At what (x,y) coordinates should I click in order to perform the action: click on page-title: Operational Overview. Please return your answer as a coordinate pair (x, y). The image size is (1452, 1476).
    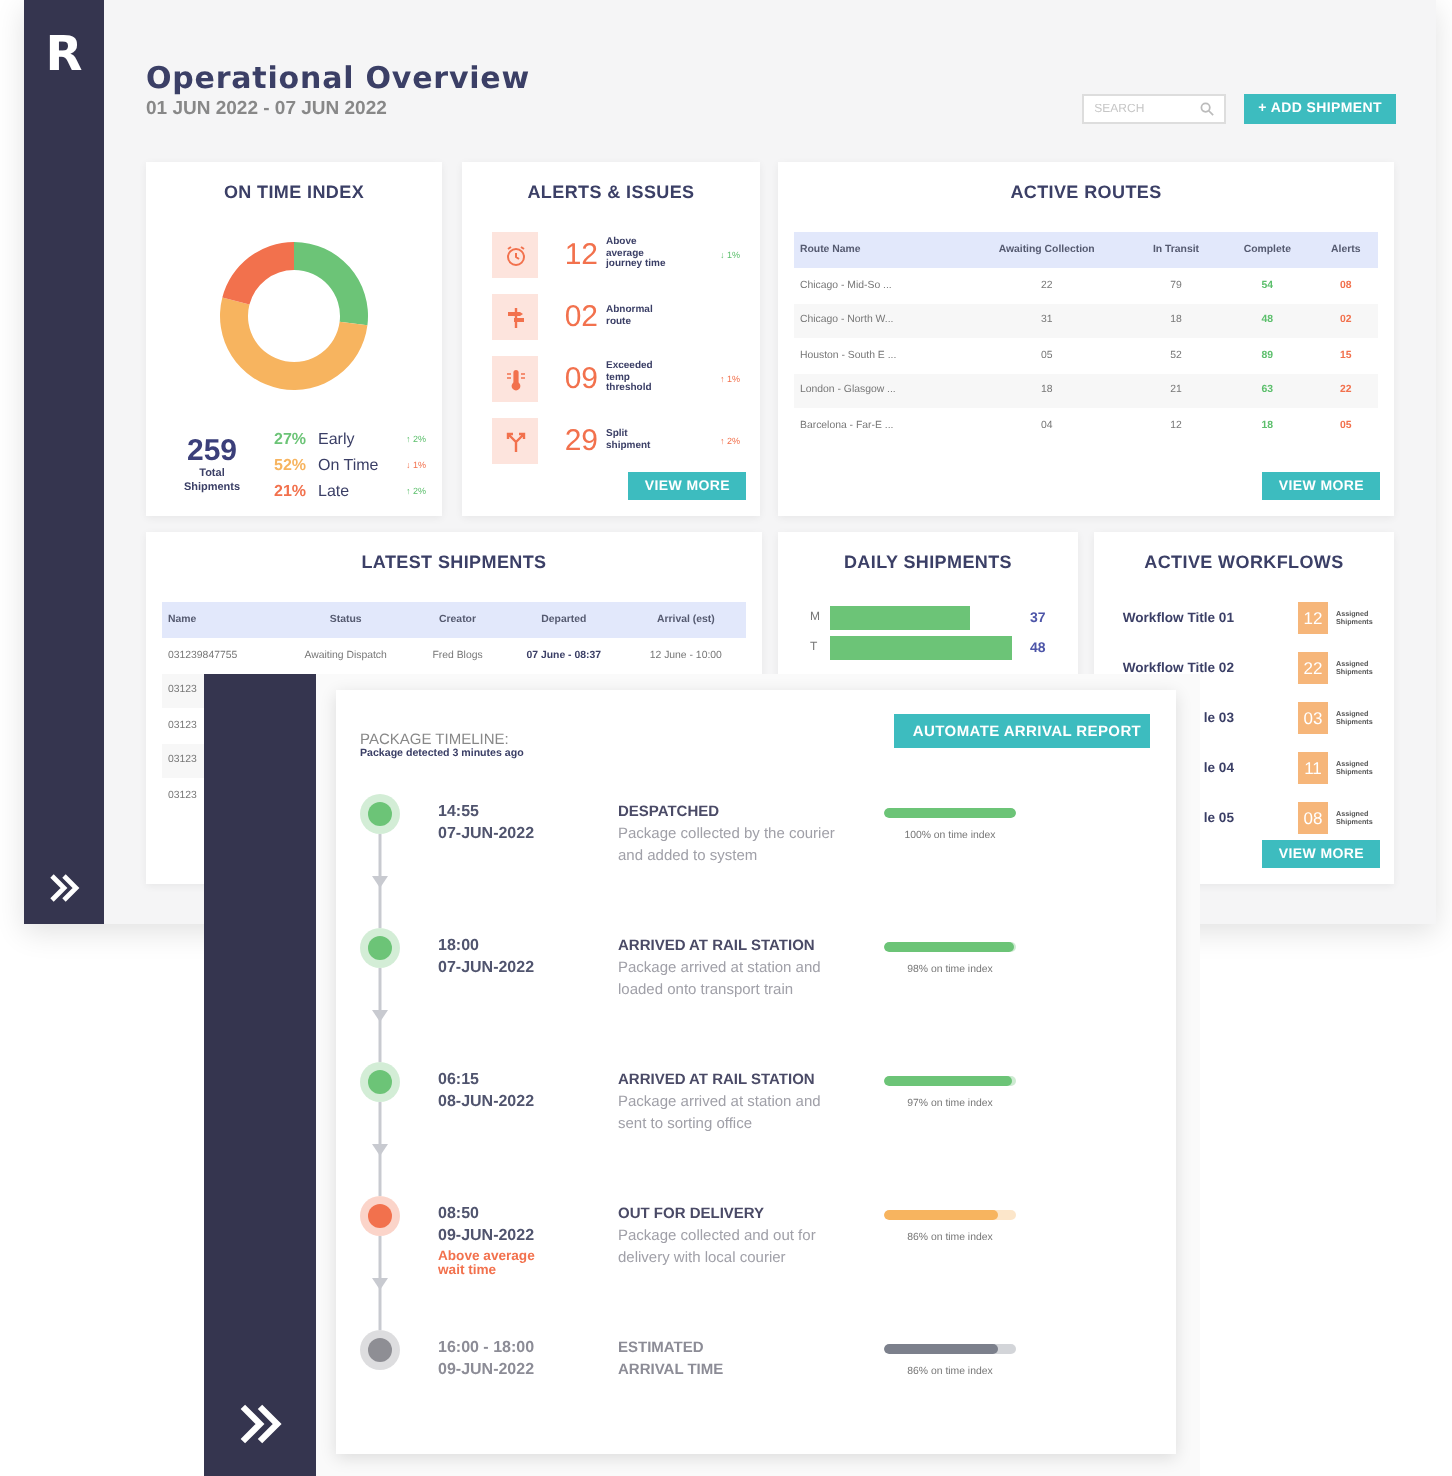
    Looking at the image, I should click on (338, 78).